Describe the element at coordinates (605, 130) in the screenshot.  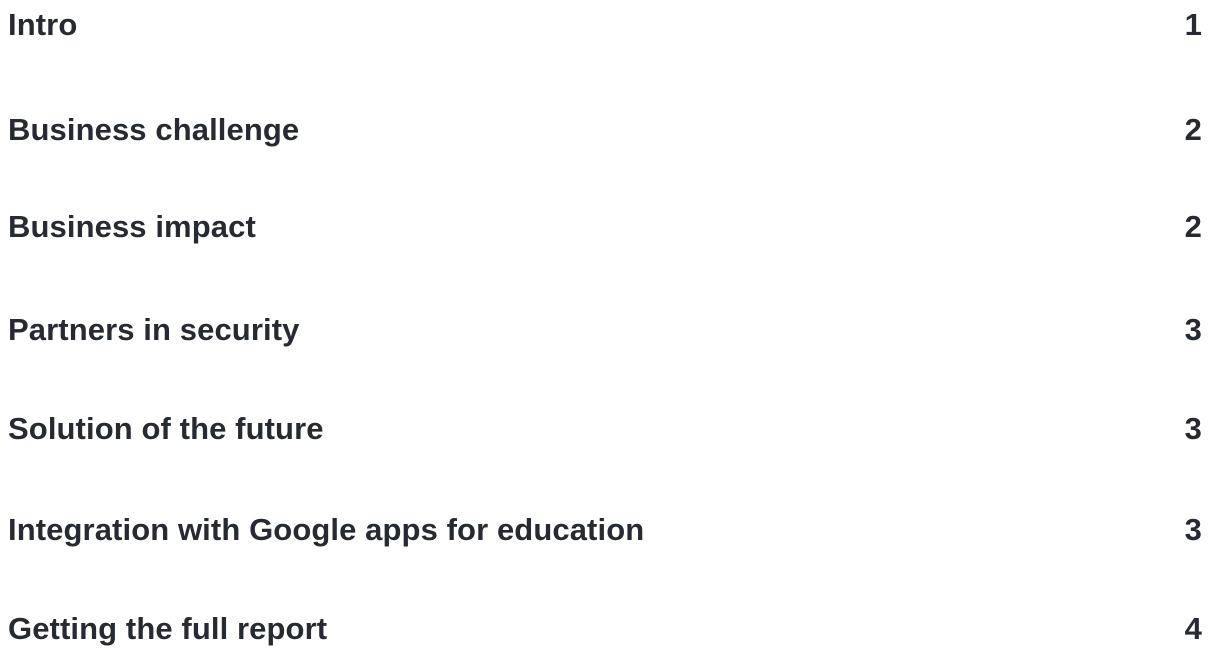
I see `toc-entry-business-challenge: Business challenge 2` at that location.